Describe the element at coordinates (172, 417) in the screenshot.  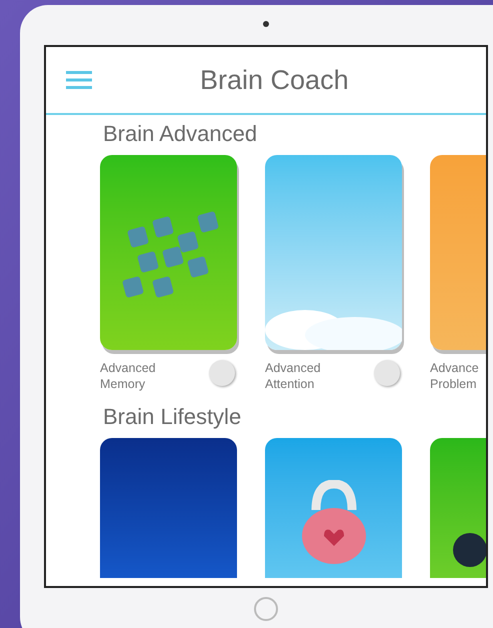
I see `section-title: Brain Lifestyle` at that location.